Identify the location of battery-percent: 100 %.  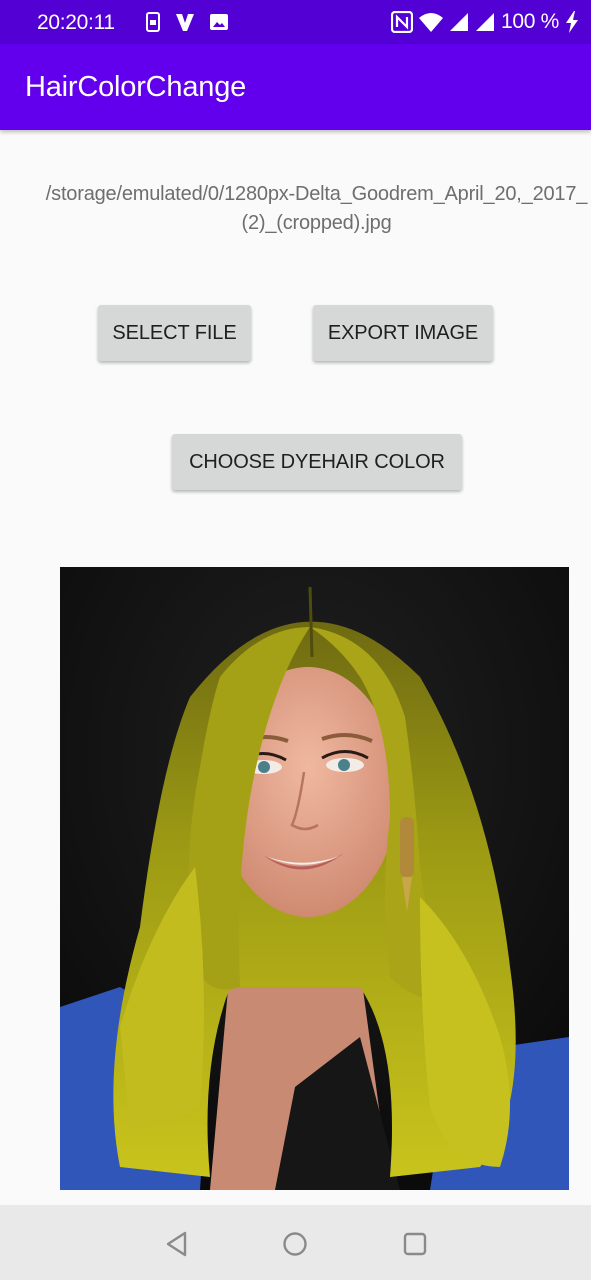
(529, 21).